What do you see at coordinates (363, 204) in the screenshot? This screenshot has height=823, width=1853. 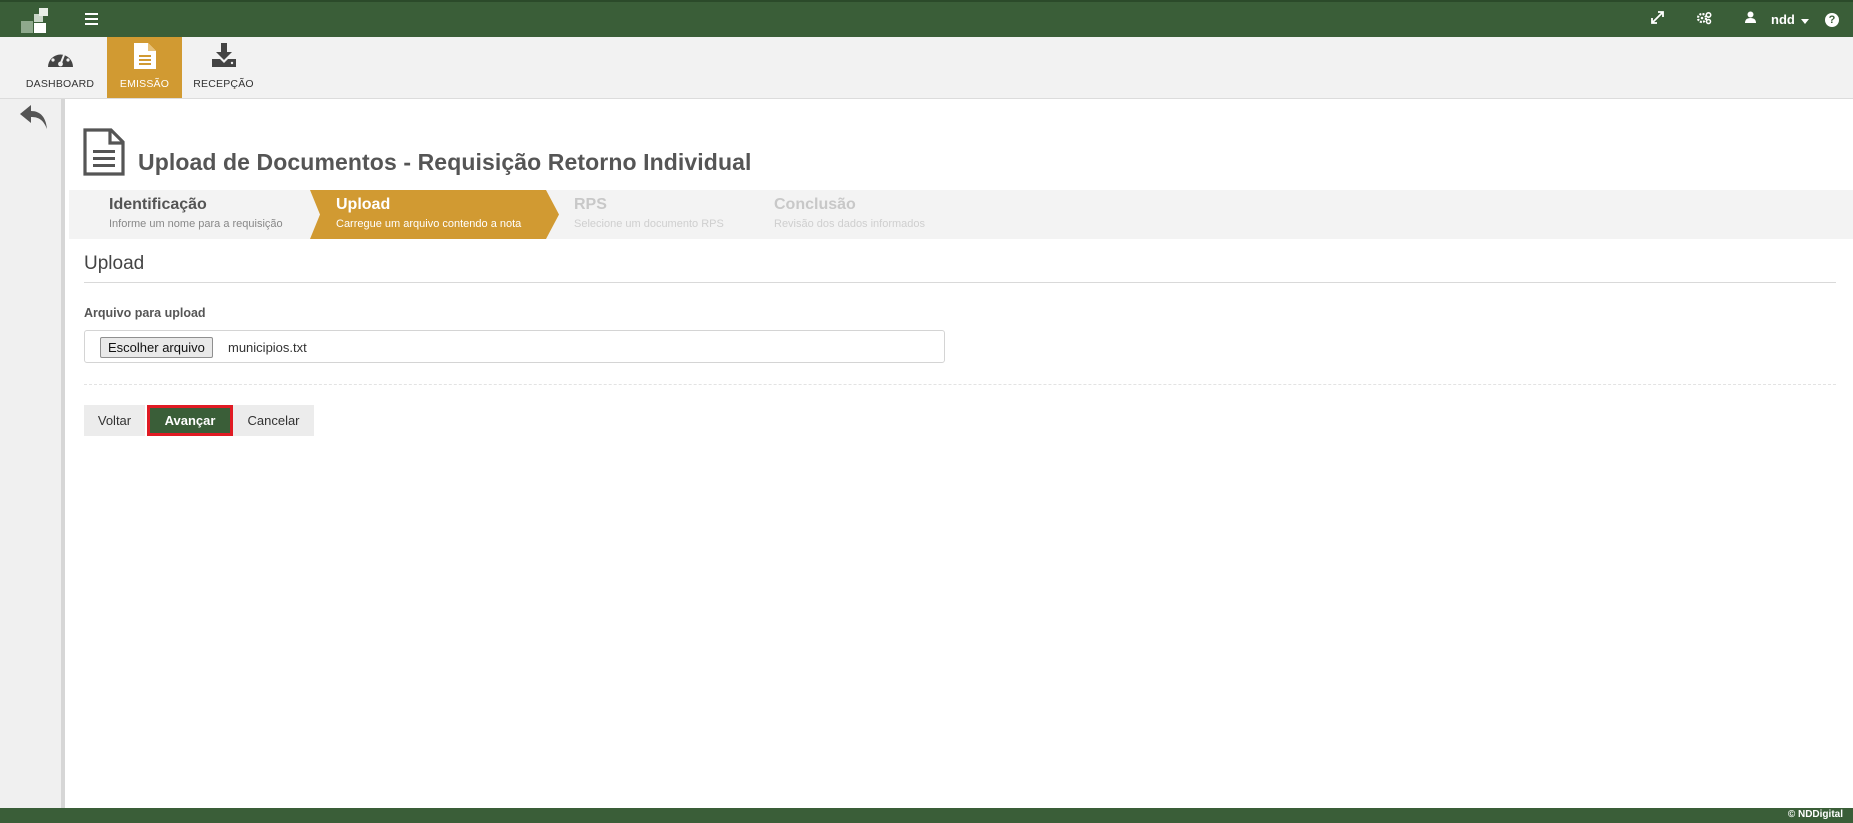 I see `wizard-step-title: Upload` at bounding box center [363, 204].